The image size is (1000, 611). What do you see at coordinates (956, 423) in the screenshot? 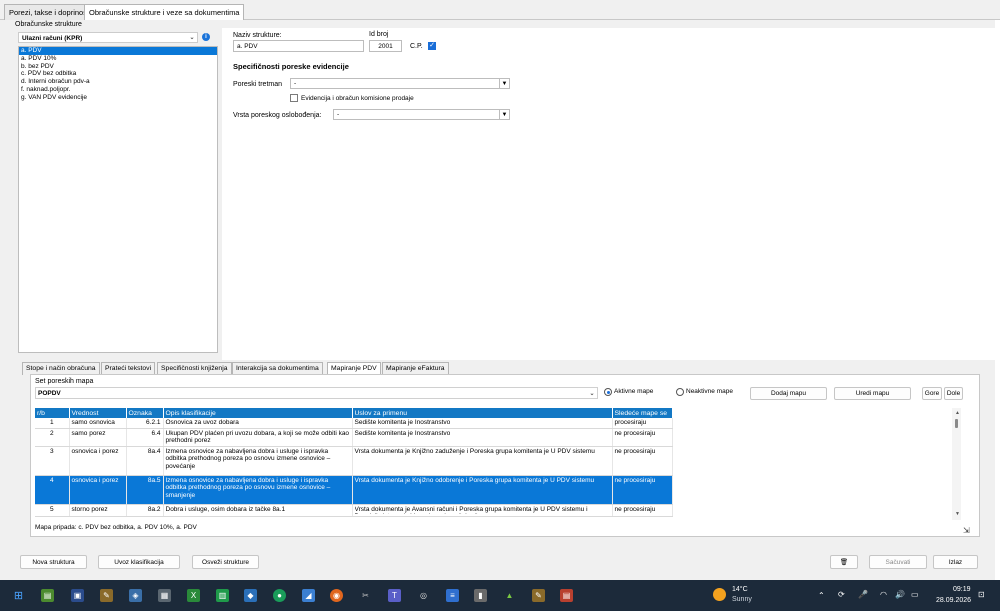
I see `scroll-thumb` at bounding box center [956, 423].